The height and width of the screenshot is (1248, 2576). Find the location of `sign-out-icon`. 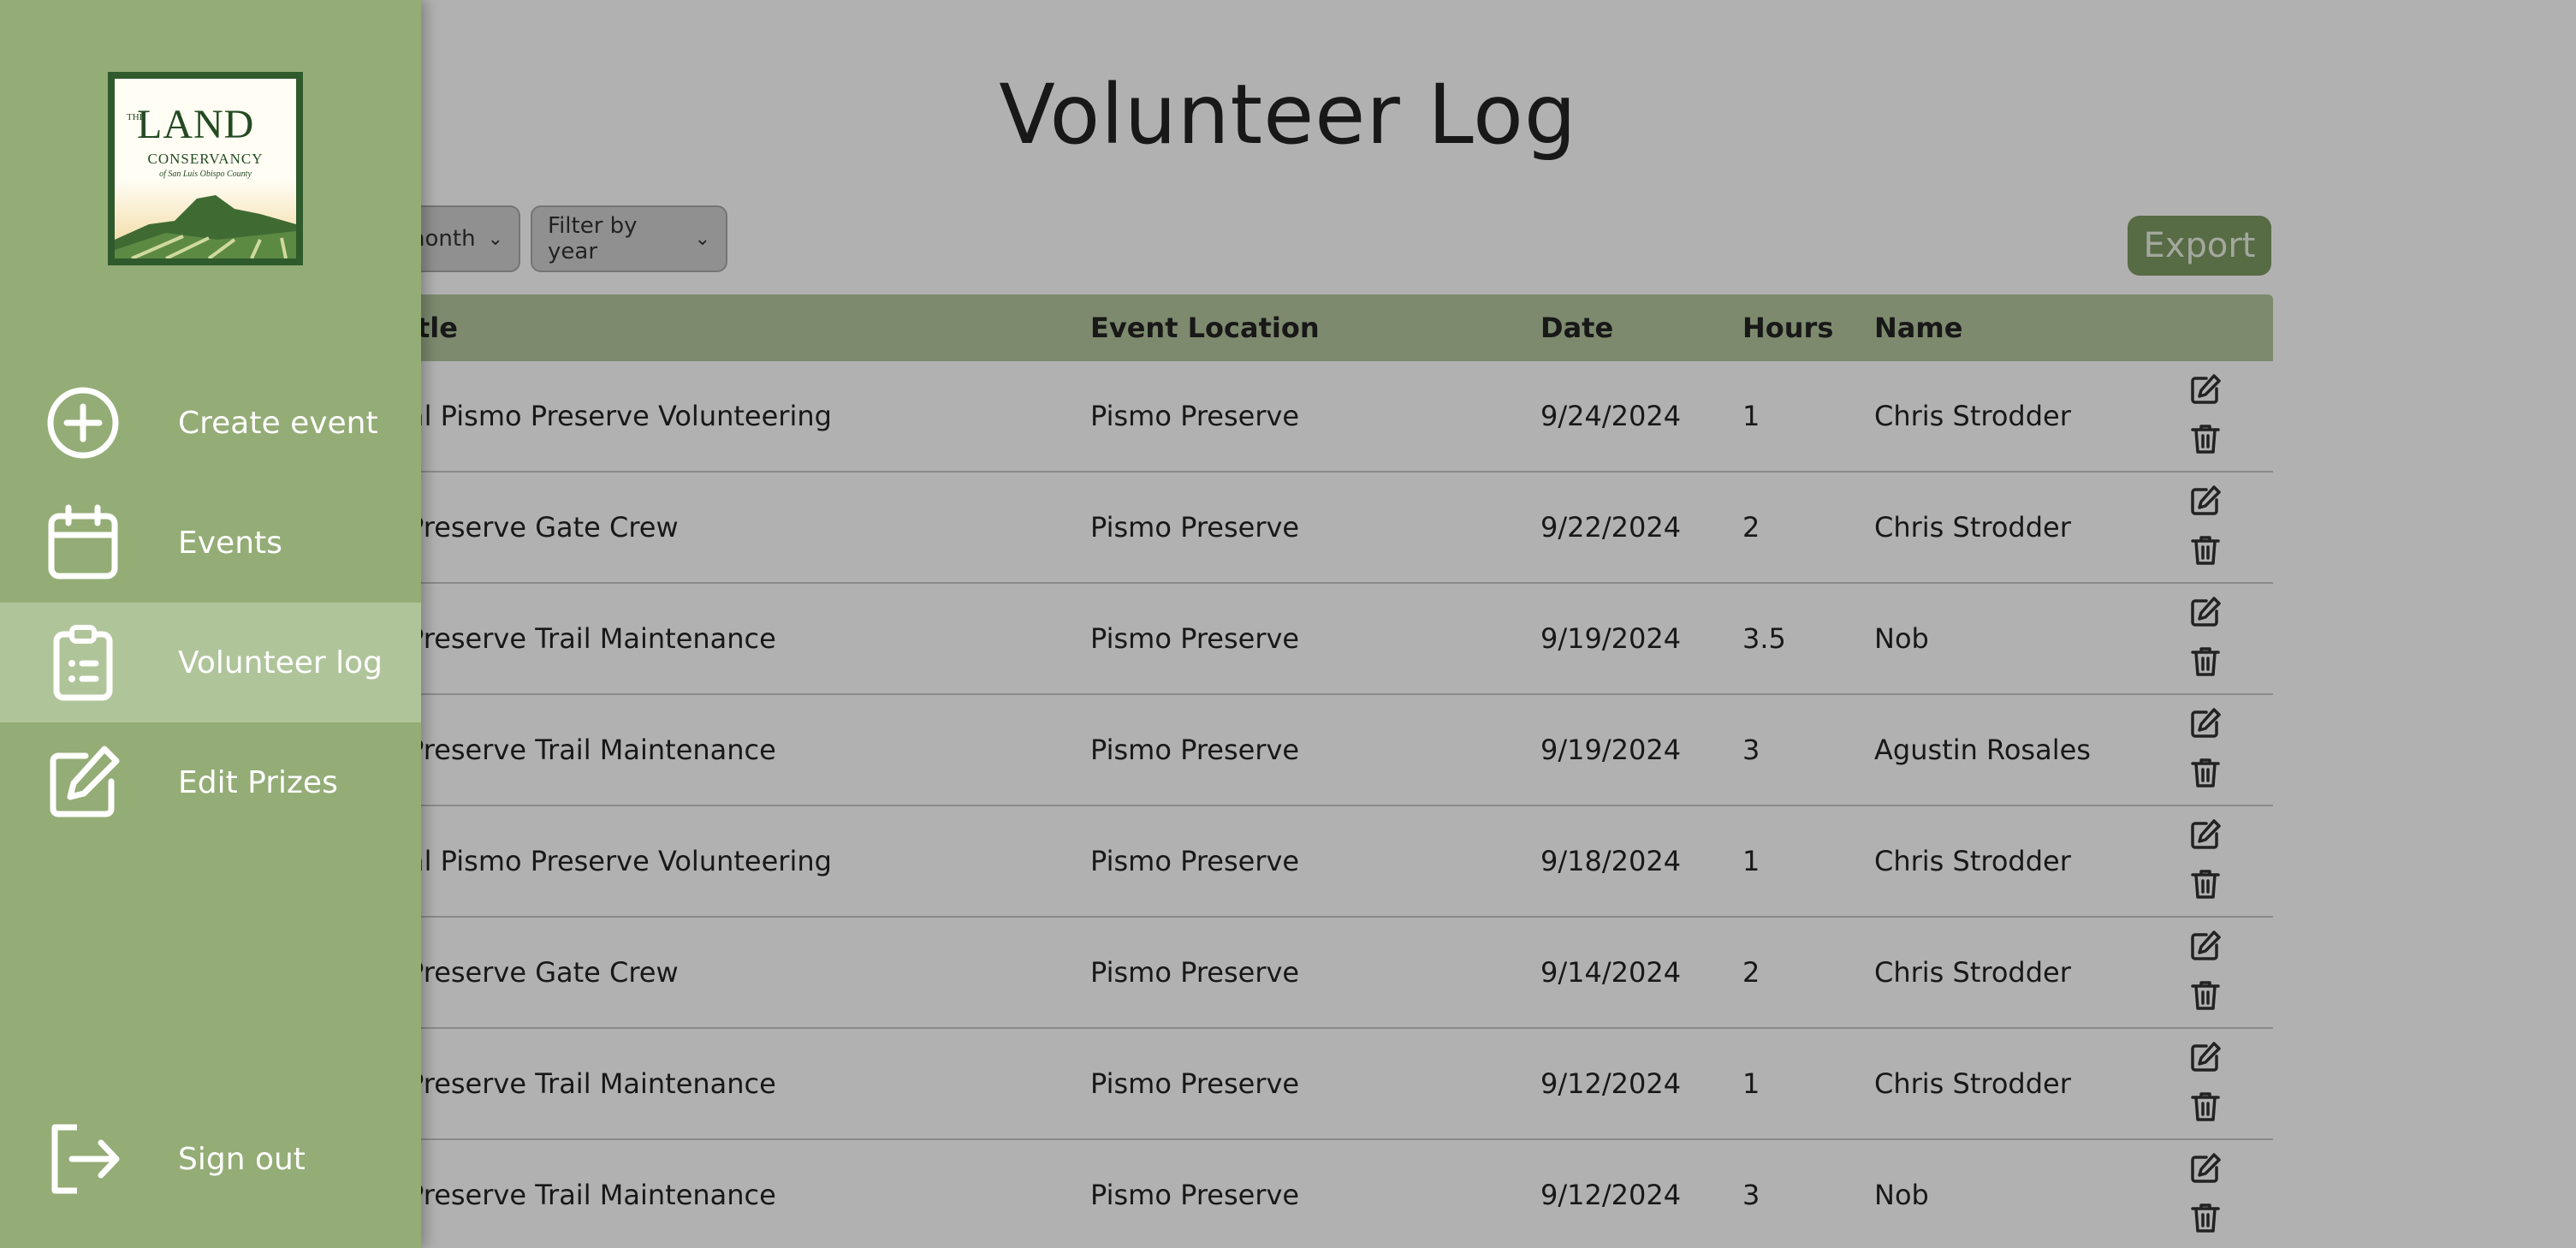

sign-out-icon is located at coordinates (85, 1159).